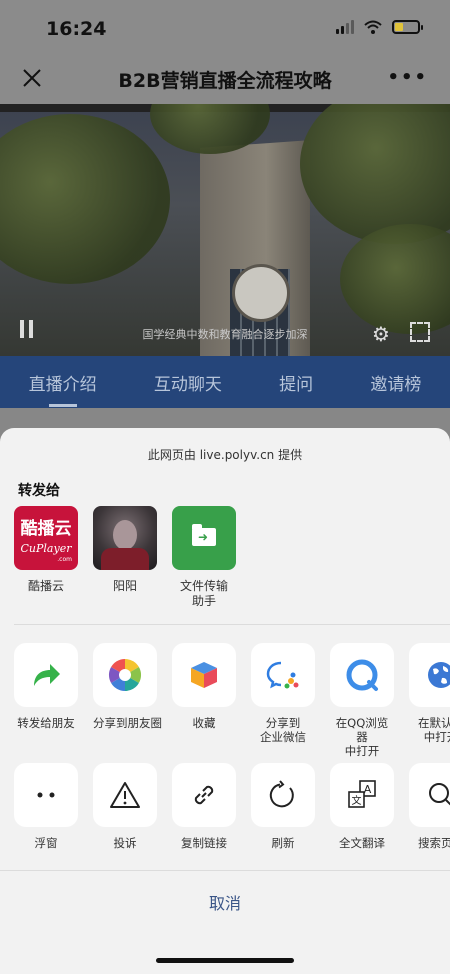  Describe the element at coordinates (76, 29) in the screenshot. I see `status-time: 16:24` at that location.